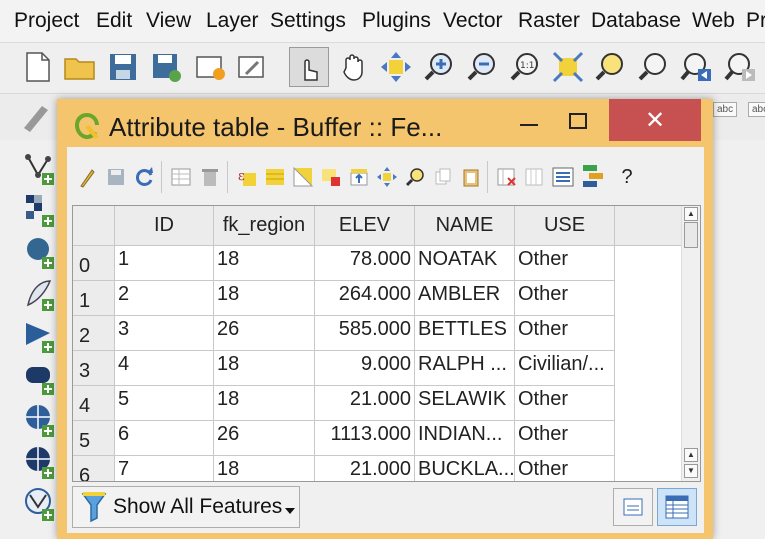 The height and width of the screenshot is (539, 765). I want to click on menu-plugins: Plugins, so click(396, 21).